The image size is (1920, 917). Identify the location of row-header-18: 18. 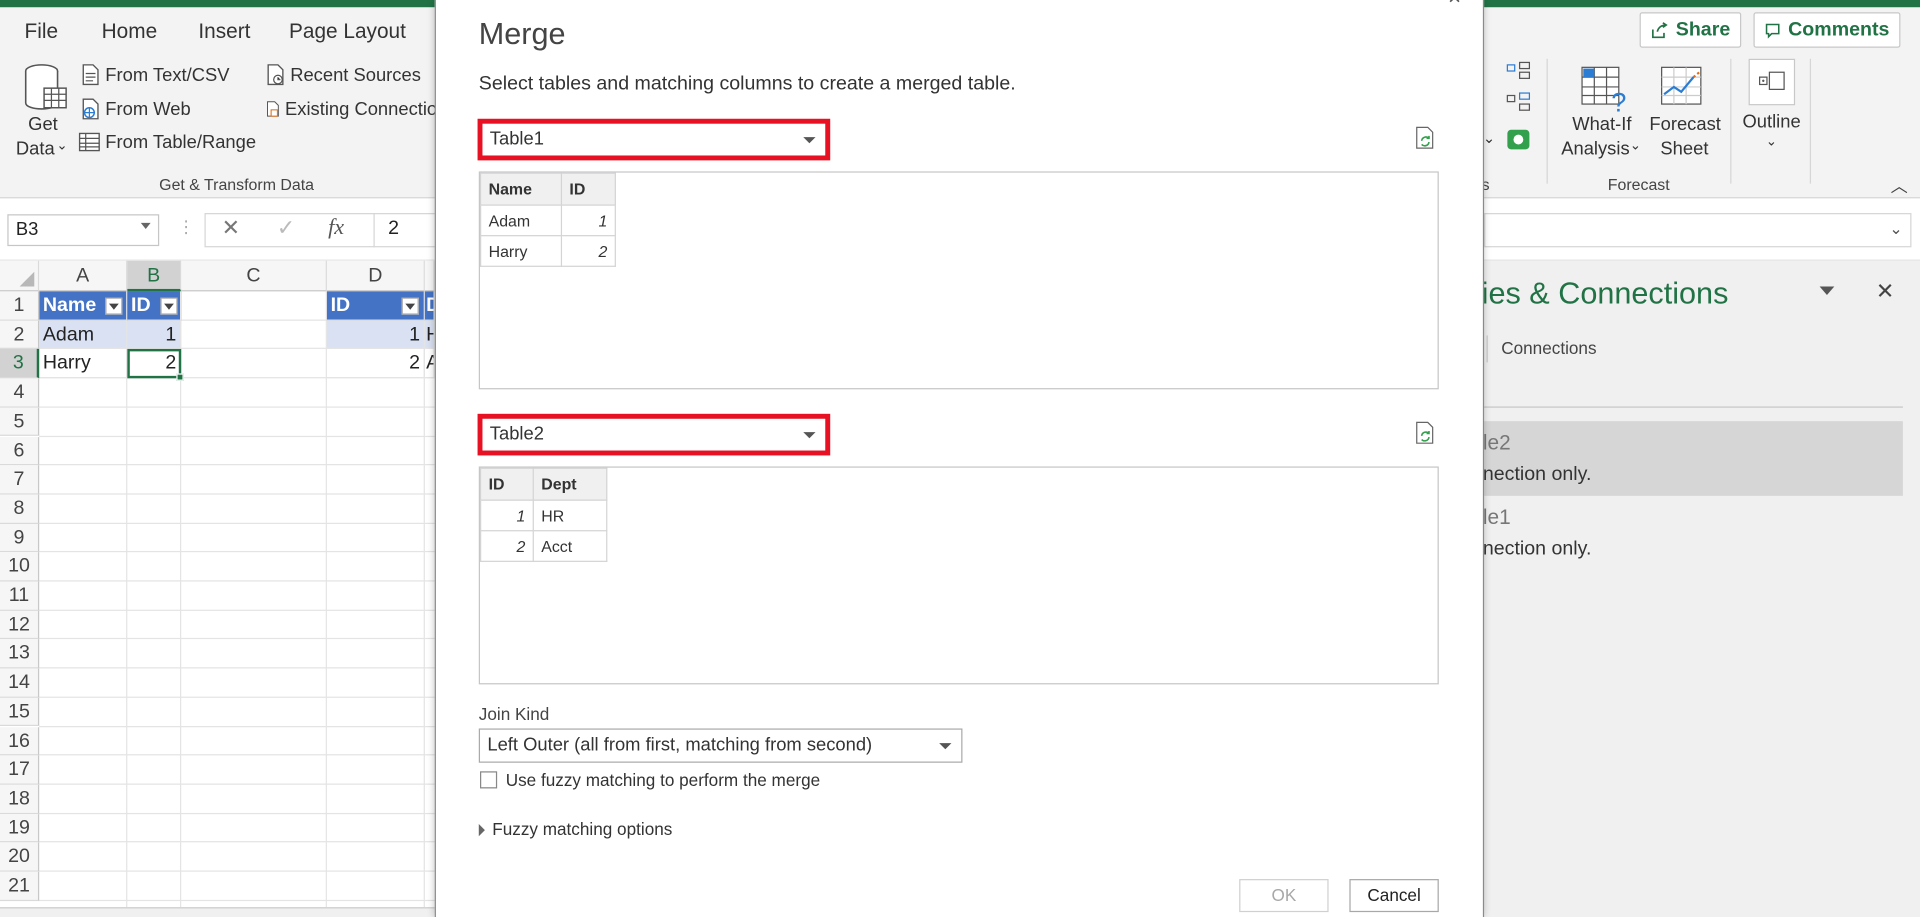
(20, 799).